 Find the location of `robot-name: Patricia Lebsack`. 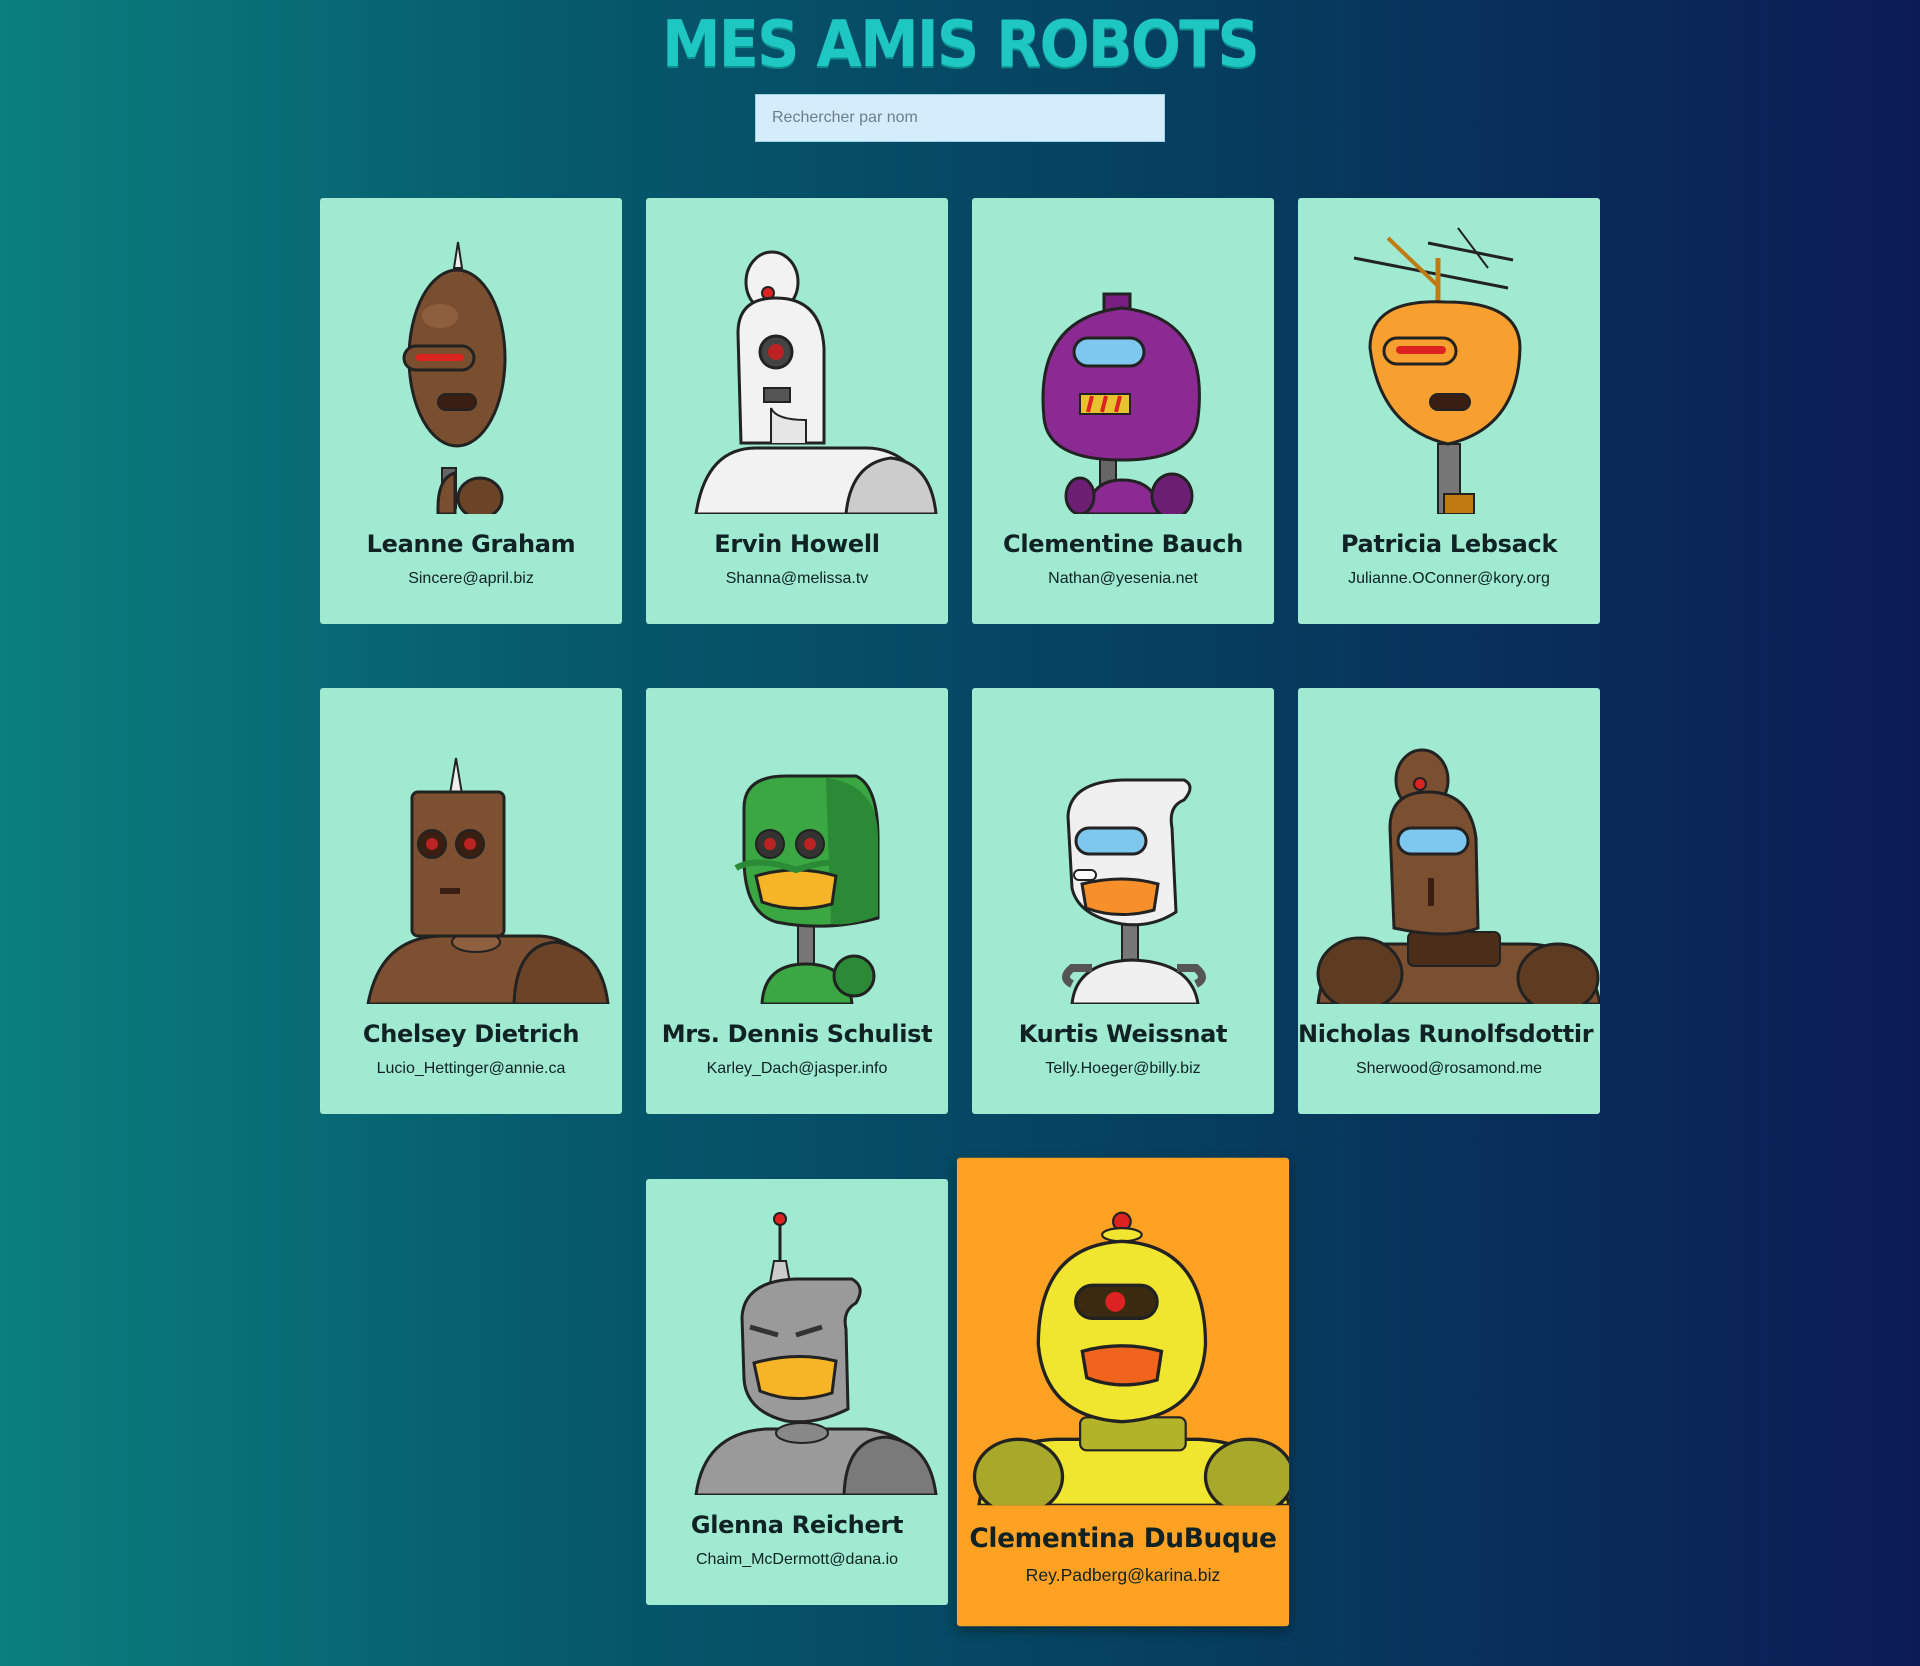

robot-name: Patricia Lebsack is located at coordinates (1449, 544).